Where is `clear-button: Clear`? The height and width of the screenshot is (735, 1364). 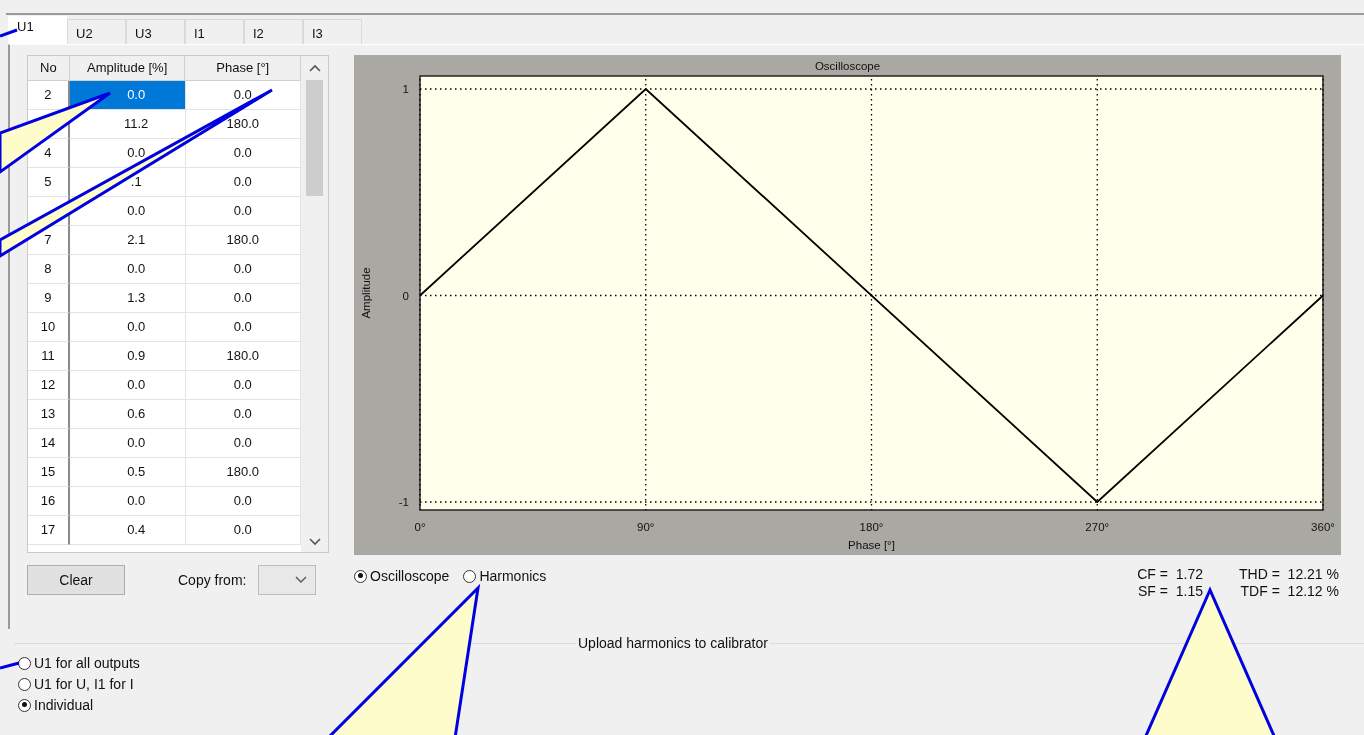 clear-button: Clear is located at coordinates (76, 580).